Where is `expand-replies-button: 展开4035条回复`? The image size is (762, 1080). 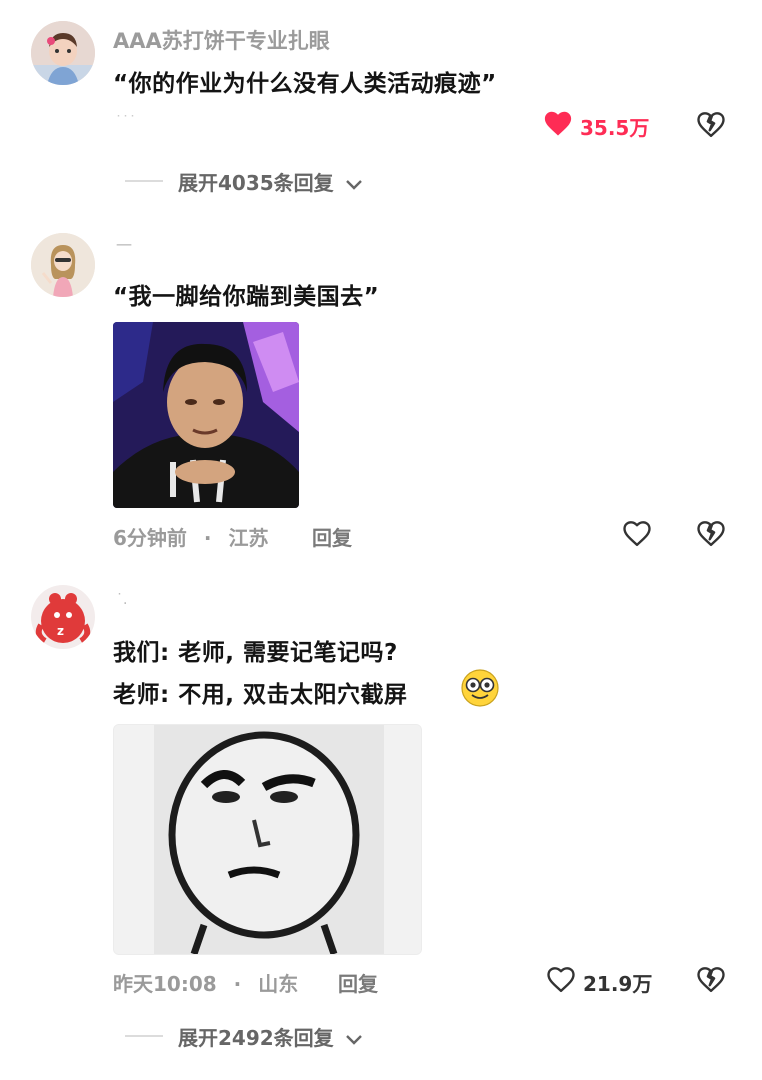
expand-replies-button: 展开4035条回复 is located at coordinates (270, 181).